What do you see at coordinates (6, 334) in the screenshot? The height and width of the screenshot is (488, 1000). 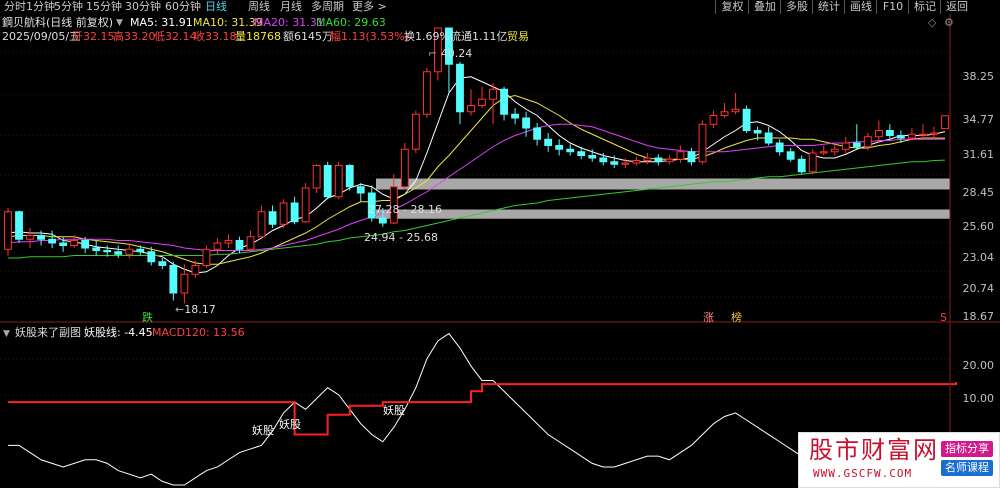 I see `indicator-dropdown-icon: ▼` at bounding box center [6, 334].